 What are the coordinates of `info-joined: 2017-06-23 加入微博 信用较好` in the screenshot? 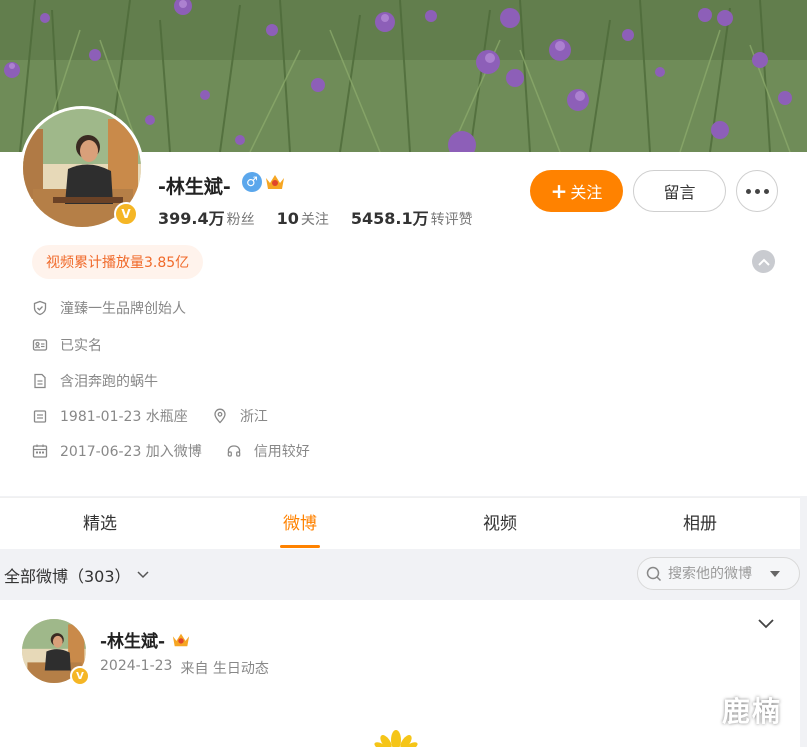 It's located at (171, 451).